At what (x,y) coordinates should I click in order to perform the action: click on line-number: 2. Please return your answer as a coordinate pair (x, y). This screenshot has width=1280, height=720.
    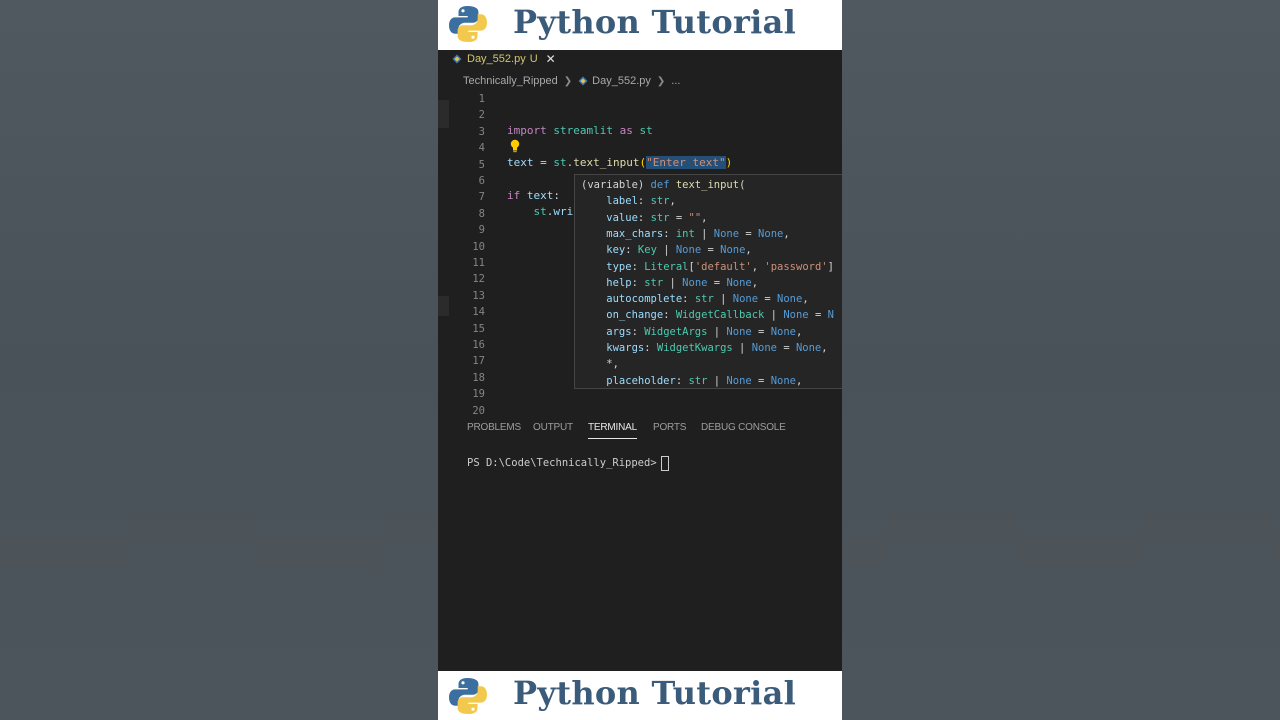
    Looking at the image, I should click on (481, 115).